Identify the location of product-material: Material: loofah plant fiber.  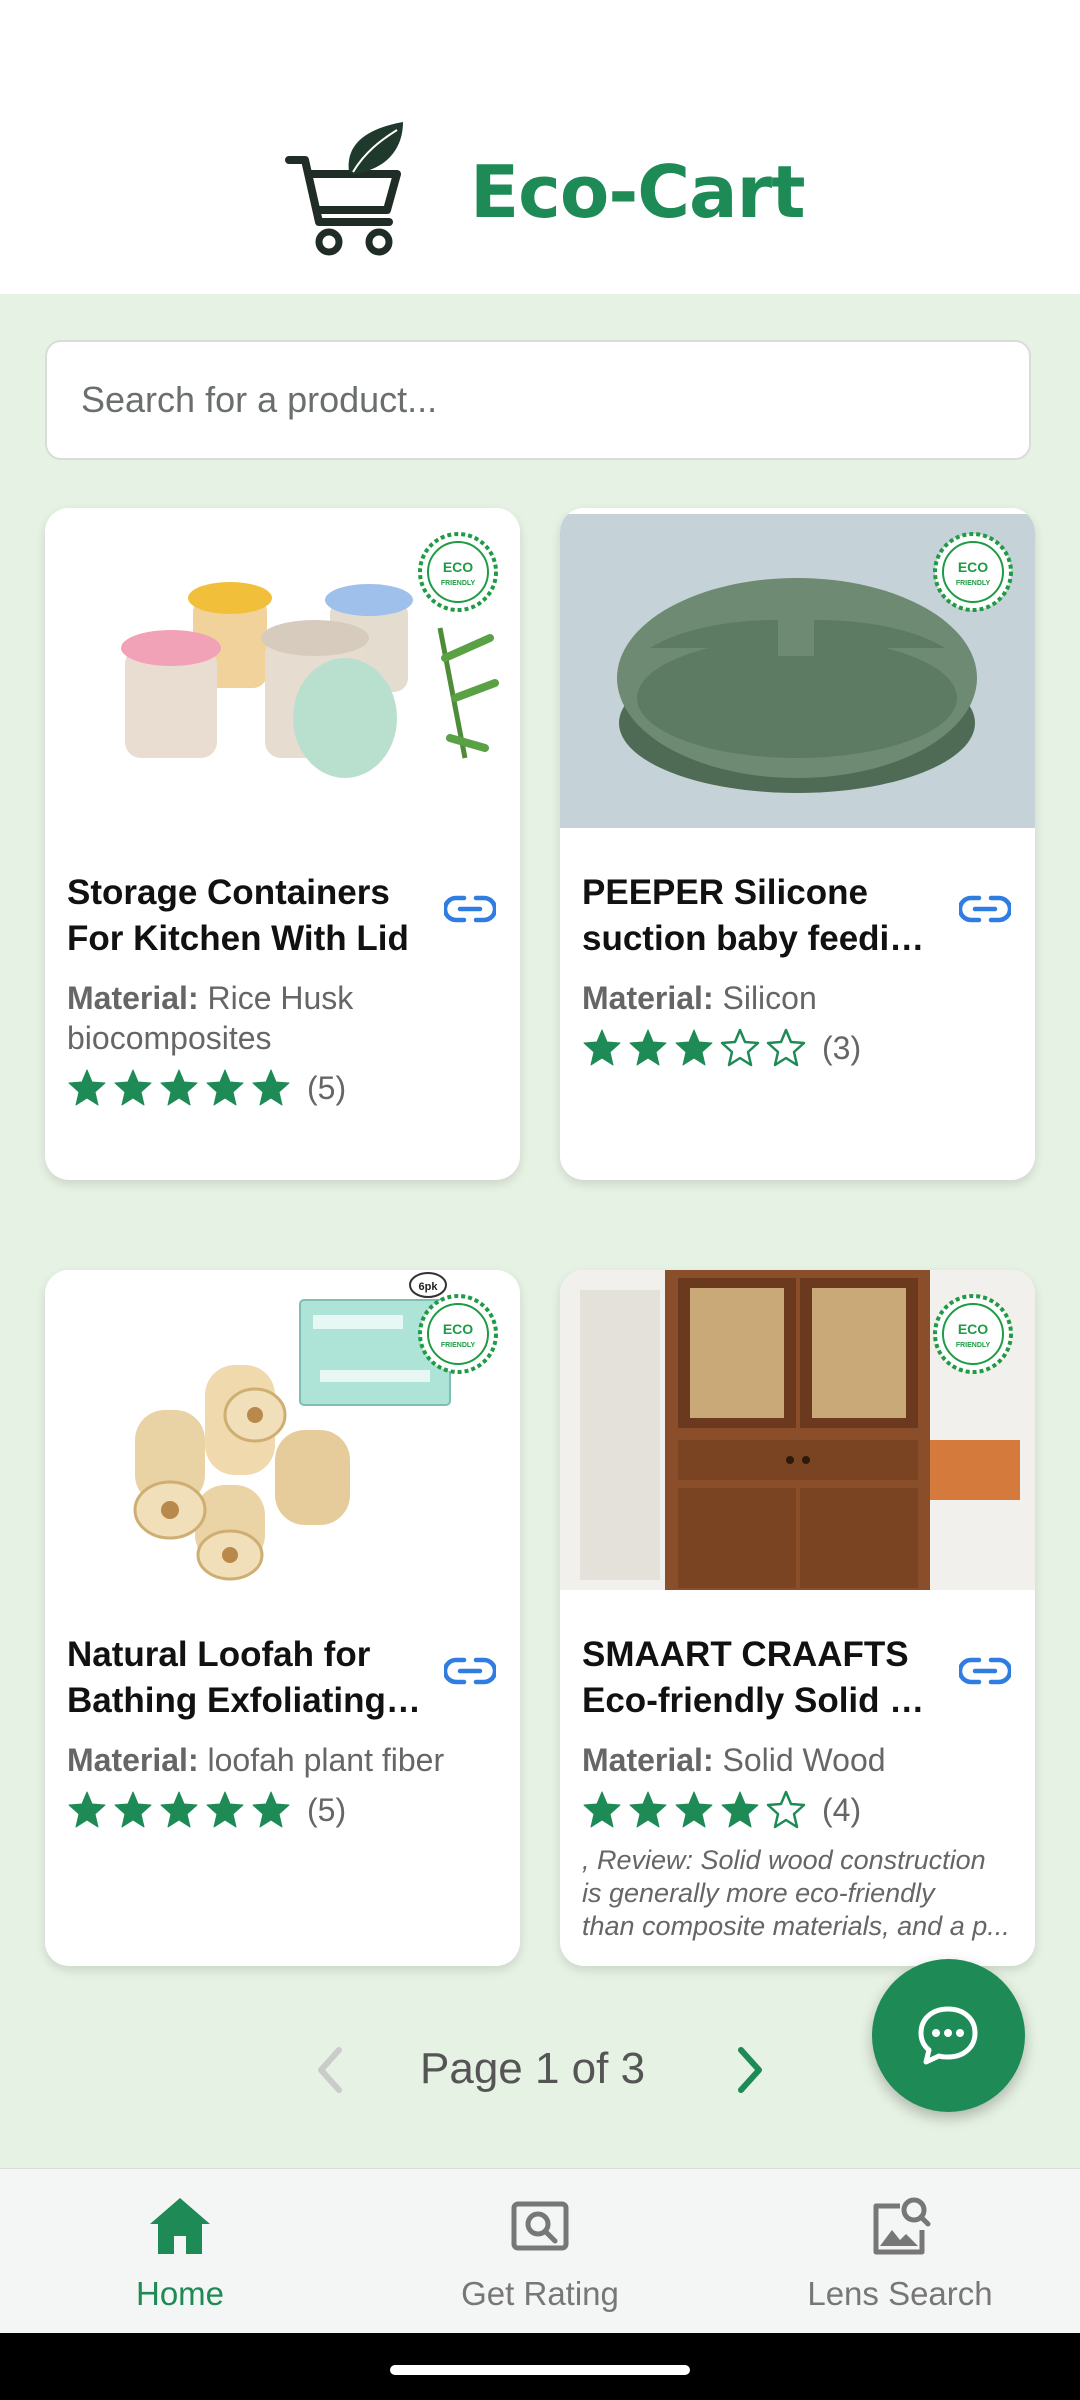
(277, 1760).